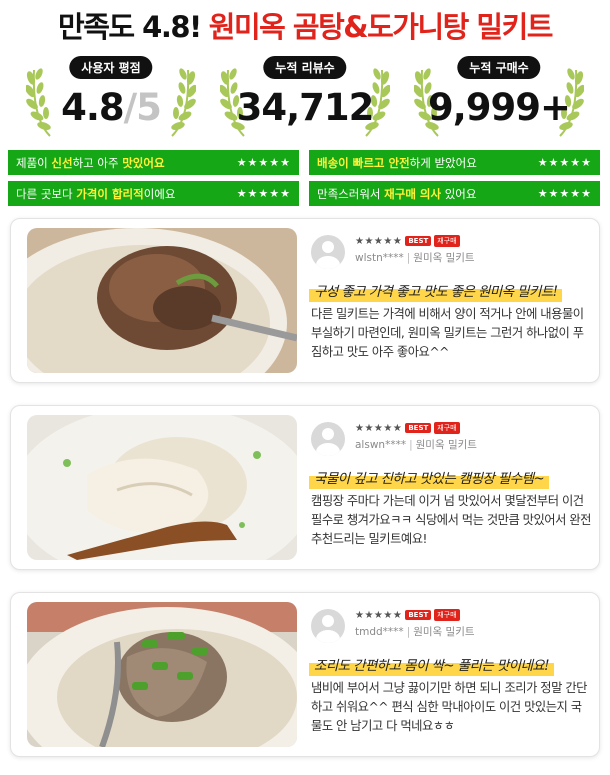 This screenshot has height=775, width=610. What do you see at coordinates (153, 162) in the screenshot?
I see `highlight-bar: 제품이 신선하고 아주 맛있어요 ★★★★★` at bounding box center [153, 162].